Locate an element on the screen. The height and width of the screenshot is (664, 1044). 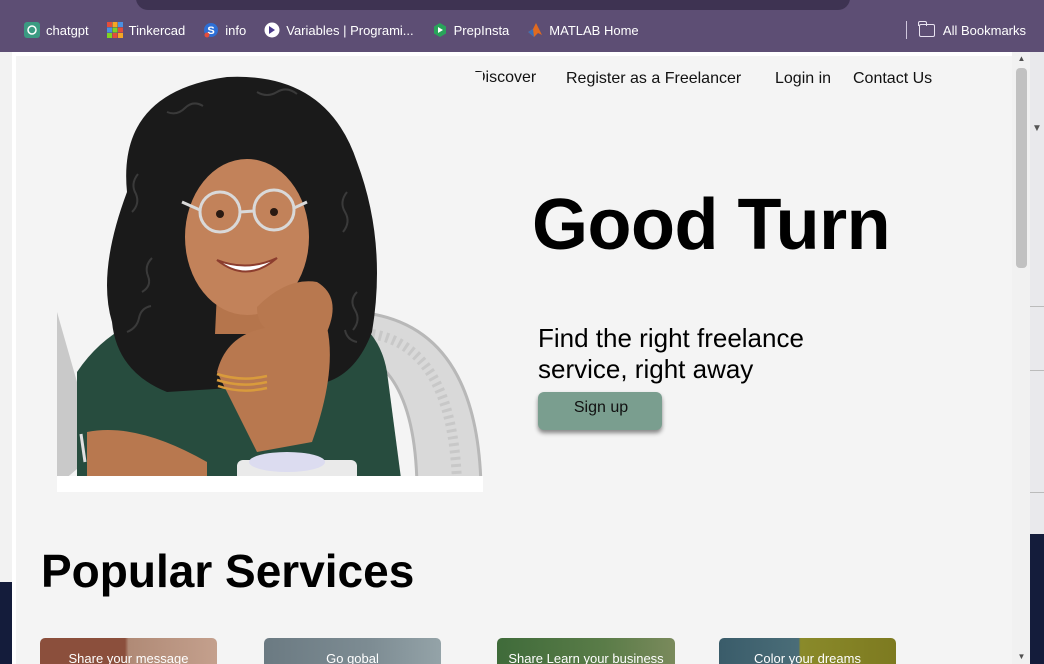
bookmarks-divider is located at coordinates (906, 30).